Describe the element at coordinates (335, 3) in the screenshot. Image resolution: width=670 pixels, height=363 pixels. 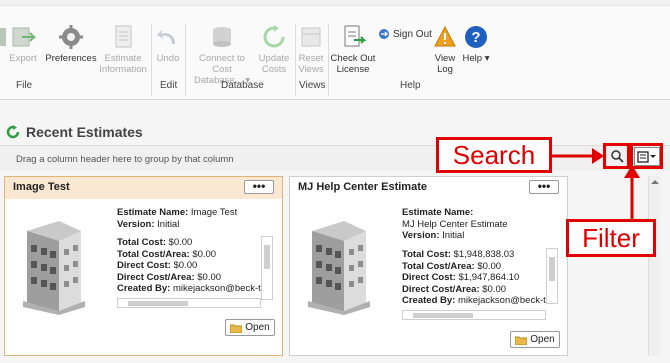
I see `ribbon-top-strip` at that location.